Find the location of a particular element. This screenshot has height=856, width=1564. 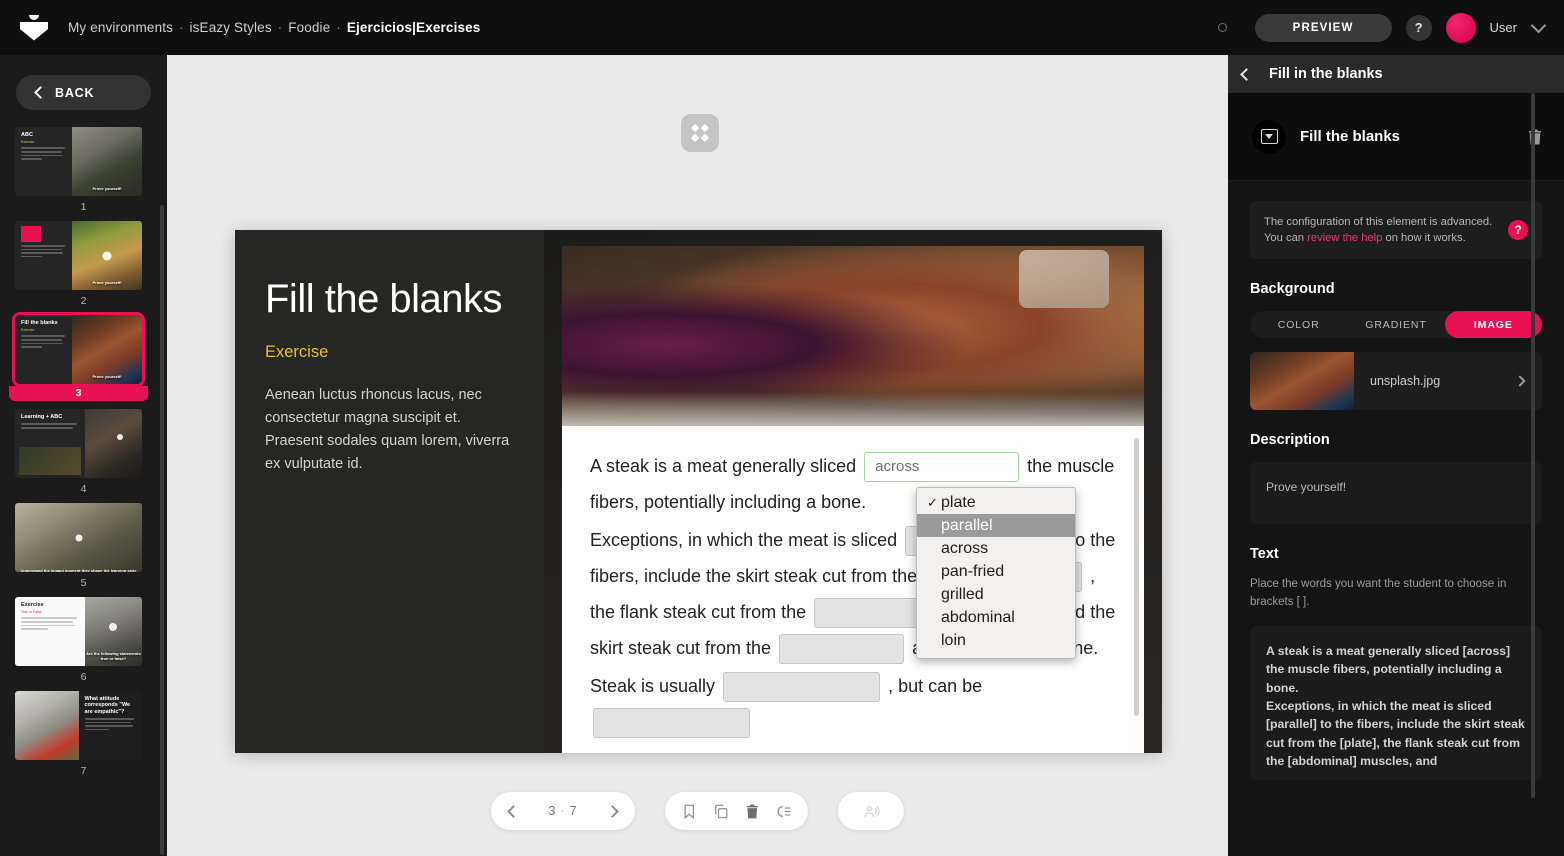

back-button: BACK is located at coordinates (83, 92).